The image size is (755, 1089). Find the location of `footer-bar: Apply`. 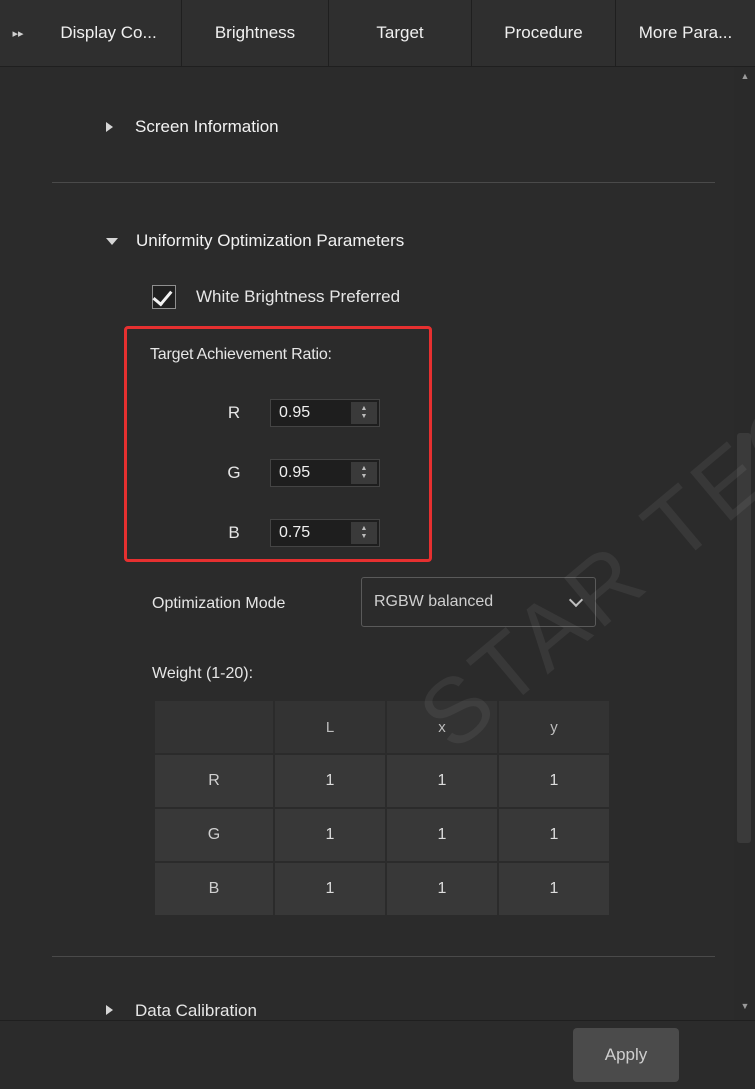

footer-bar: Apply is located at coordinates (377, 1054).